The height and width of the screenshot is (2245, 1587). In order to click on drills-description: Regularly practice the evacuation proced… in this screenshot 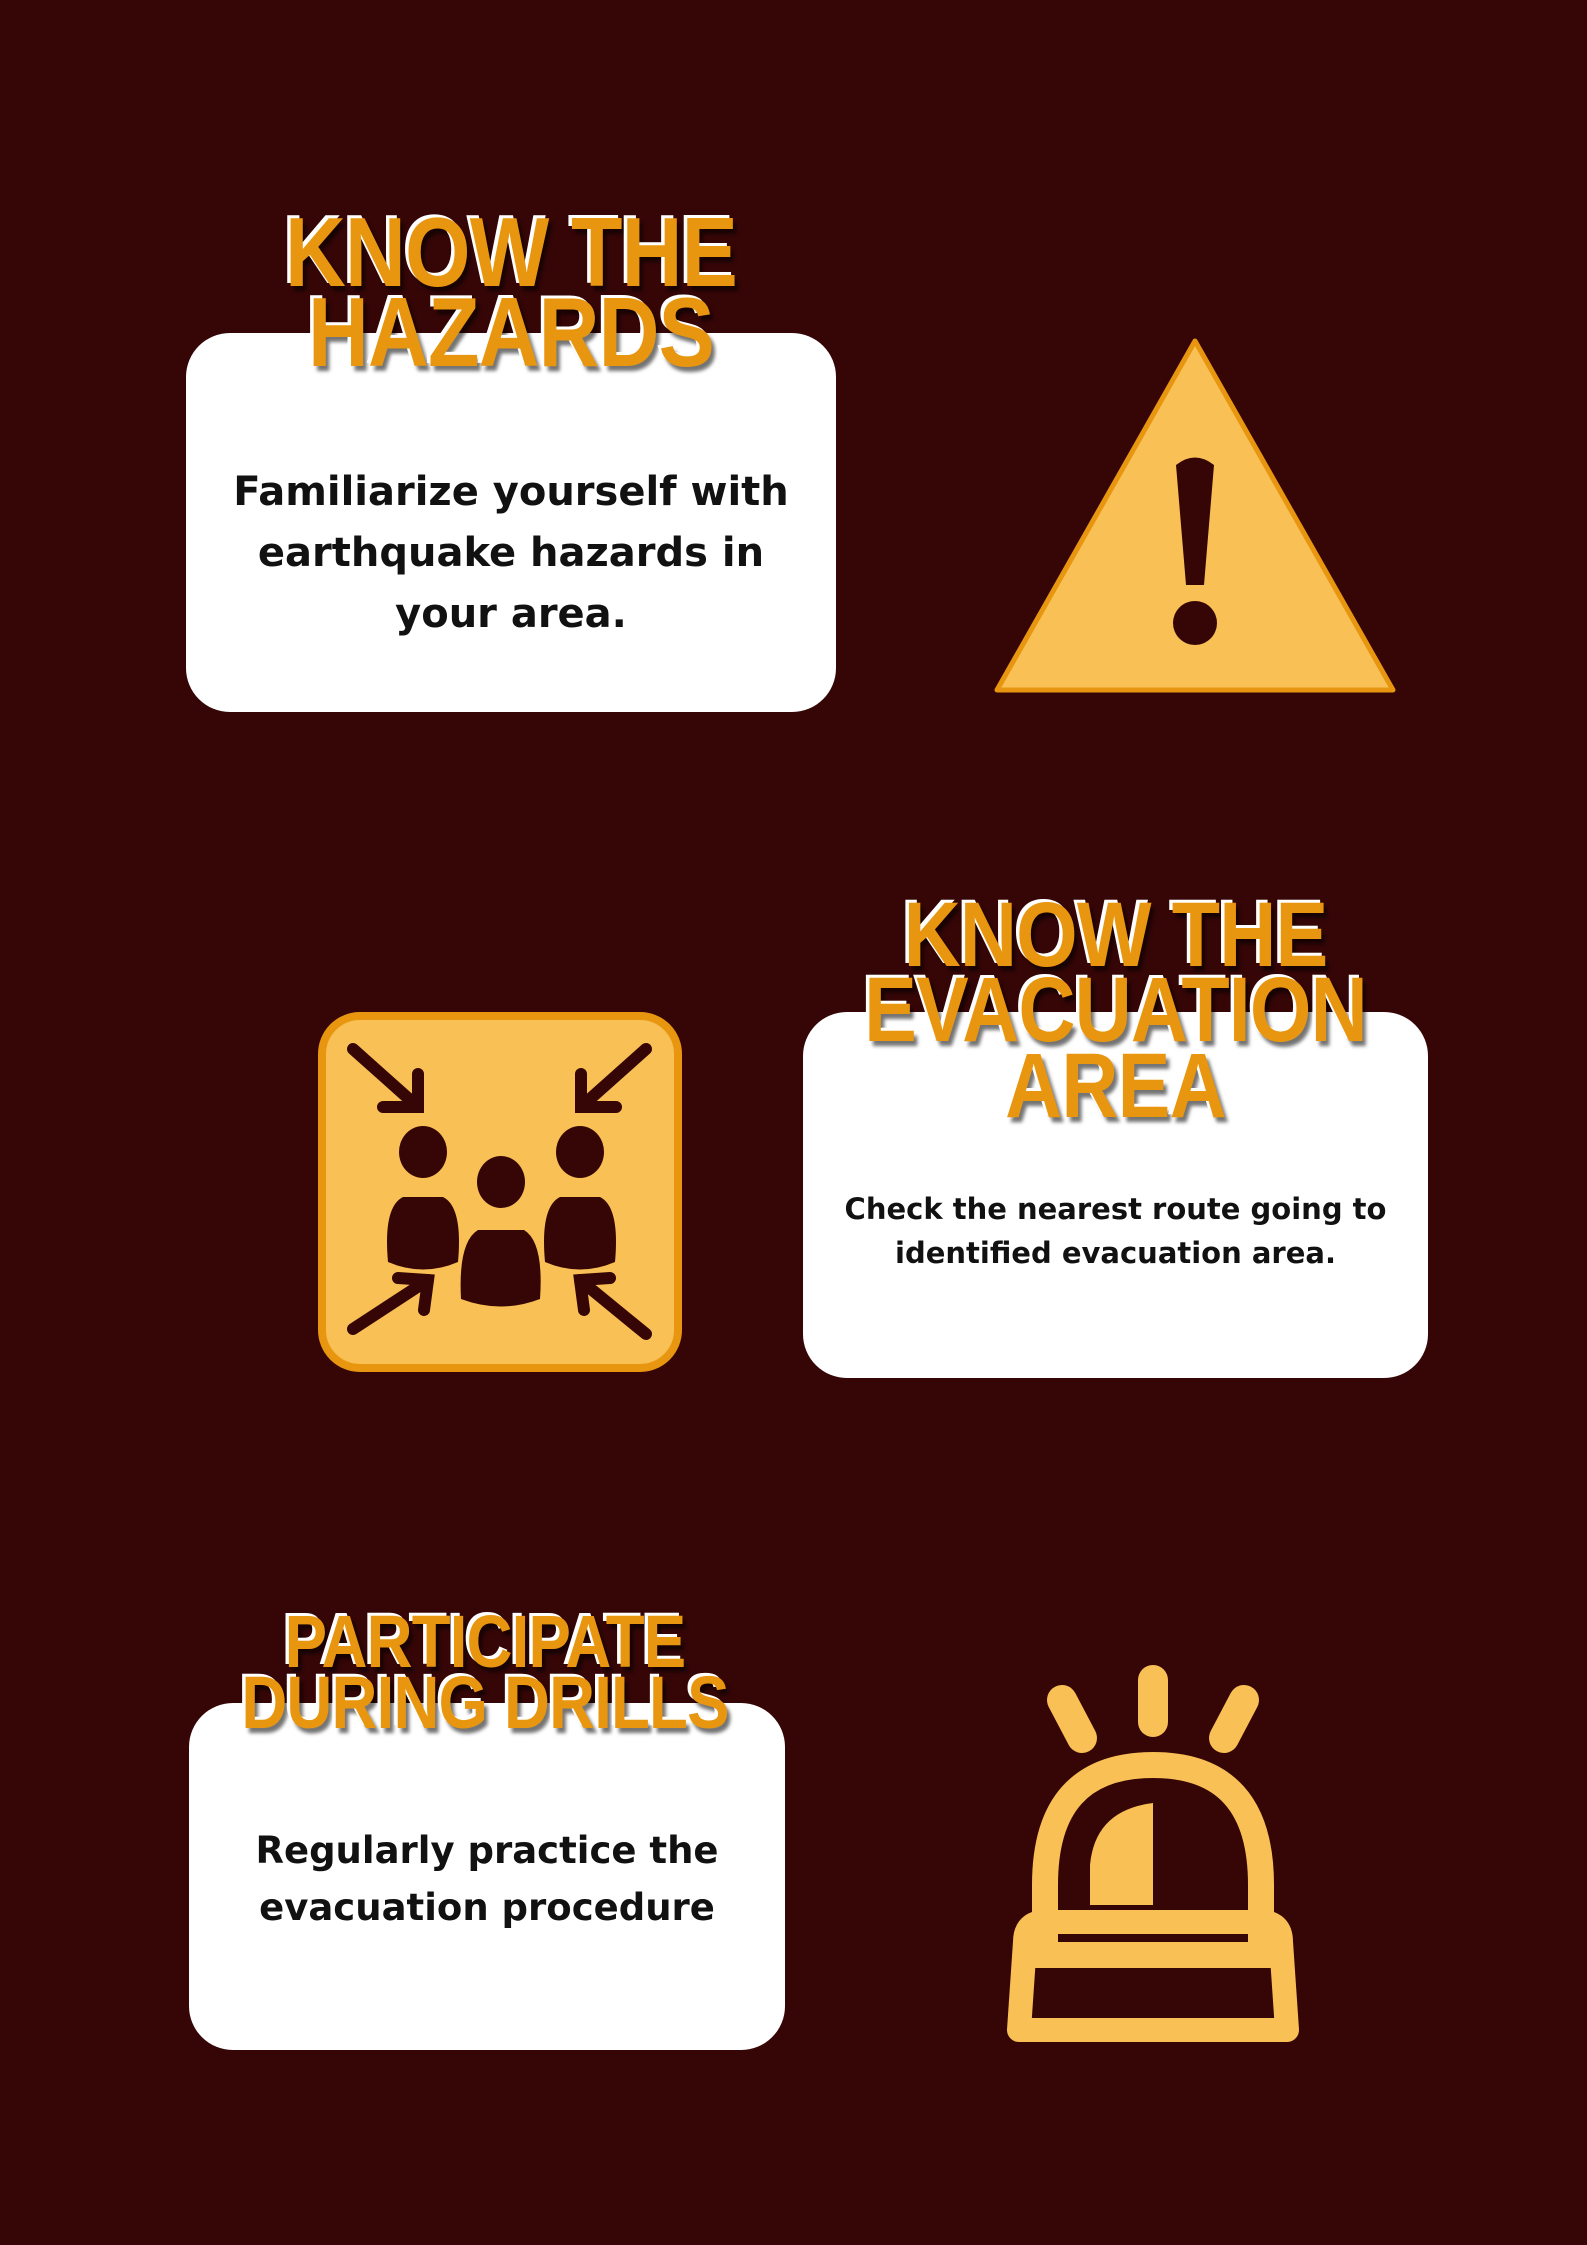, I will do `click(487, 1879)`.